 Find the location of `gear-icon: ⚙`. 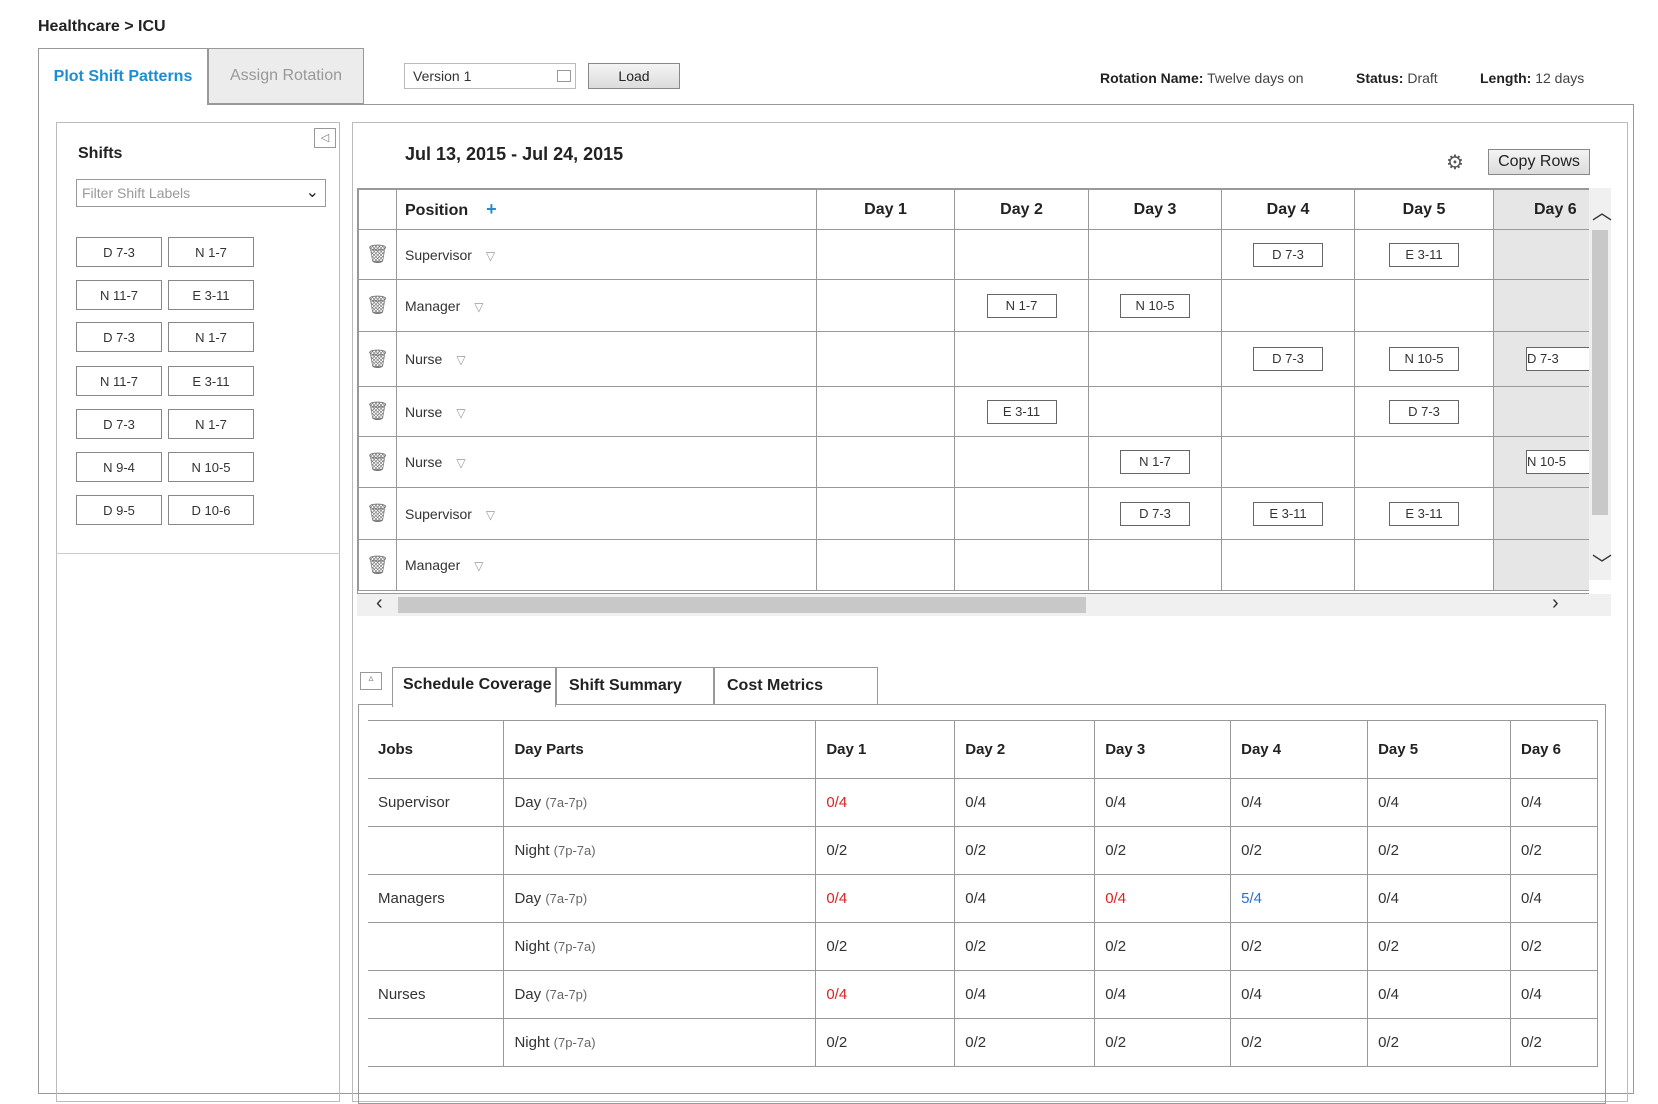

gear-icon: ⚙ is located at coordinates (1455, 162).